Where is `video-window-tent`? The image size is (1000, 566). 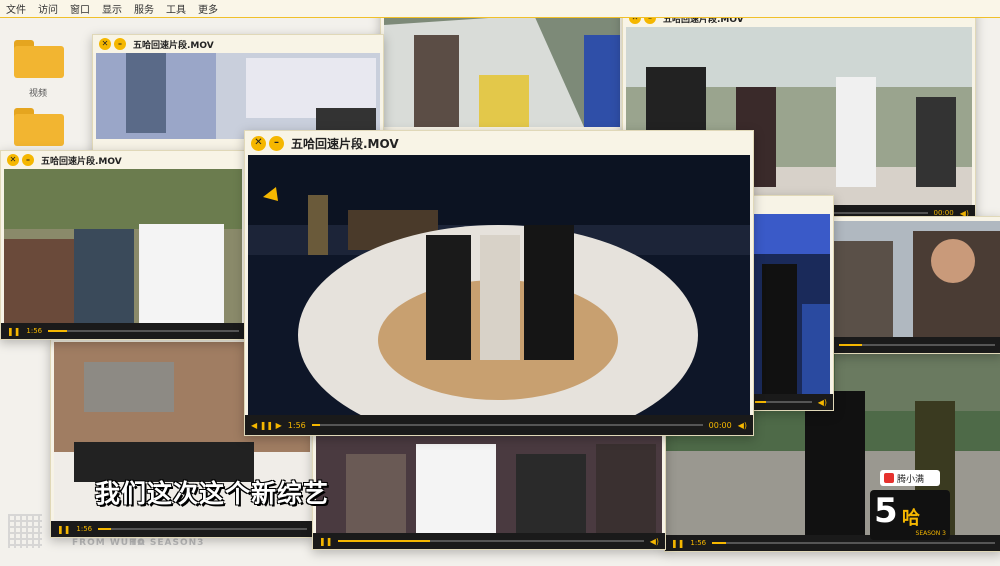 video-window-tent is located at coordinates (502, 66).